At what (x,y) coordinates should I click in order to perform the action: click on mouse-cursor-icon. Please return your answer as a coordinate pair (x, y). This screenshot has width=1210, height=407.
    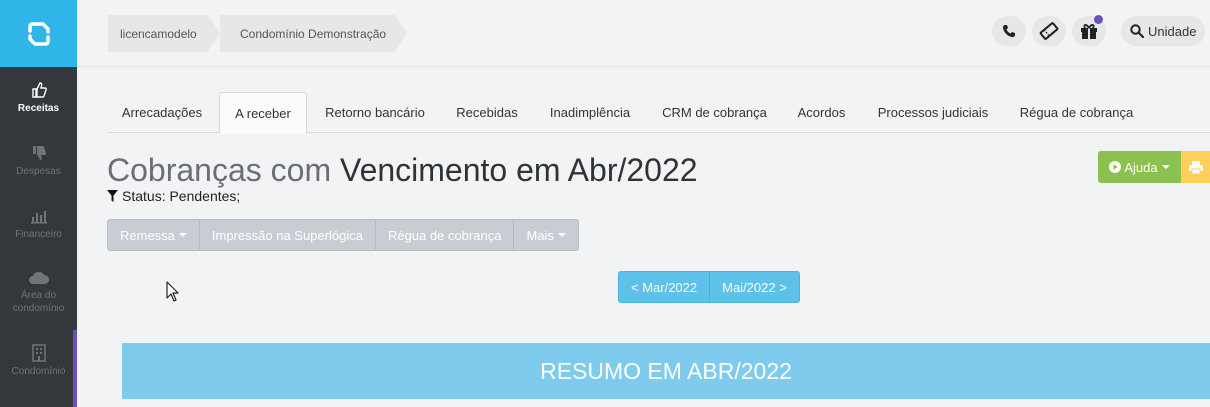
    Looking at the image, I should click on (172, 291).